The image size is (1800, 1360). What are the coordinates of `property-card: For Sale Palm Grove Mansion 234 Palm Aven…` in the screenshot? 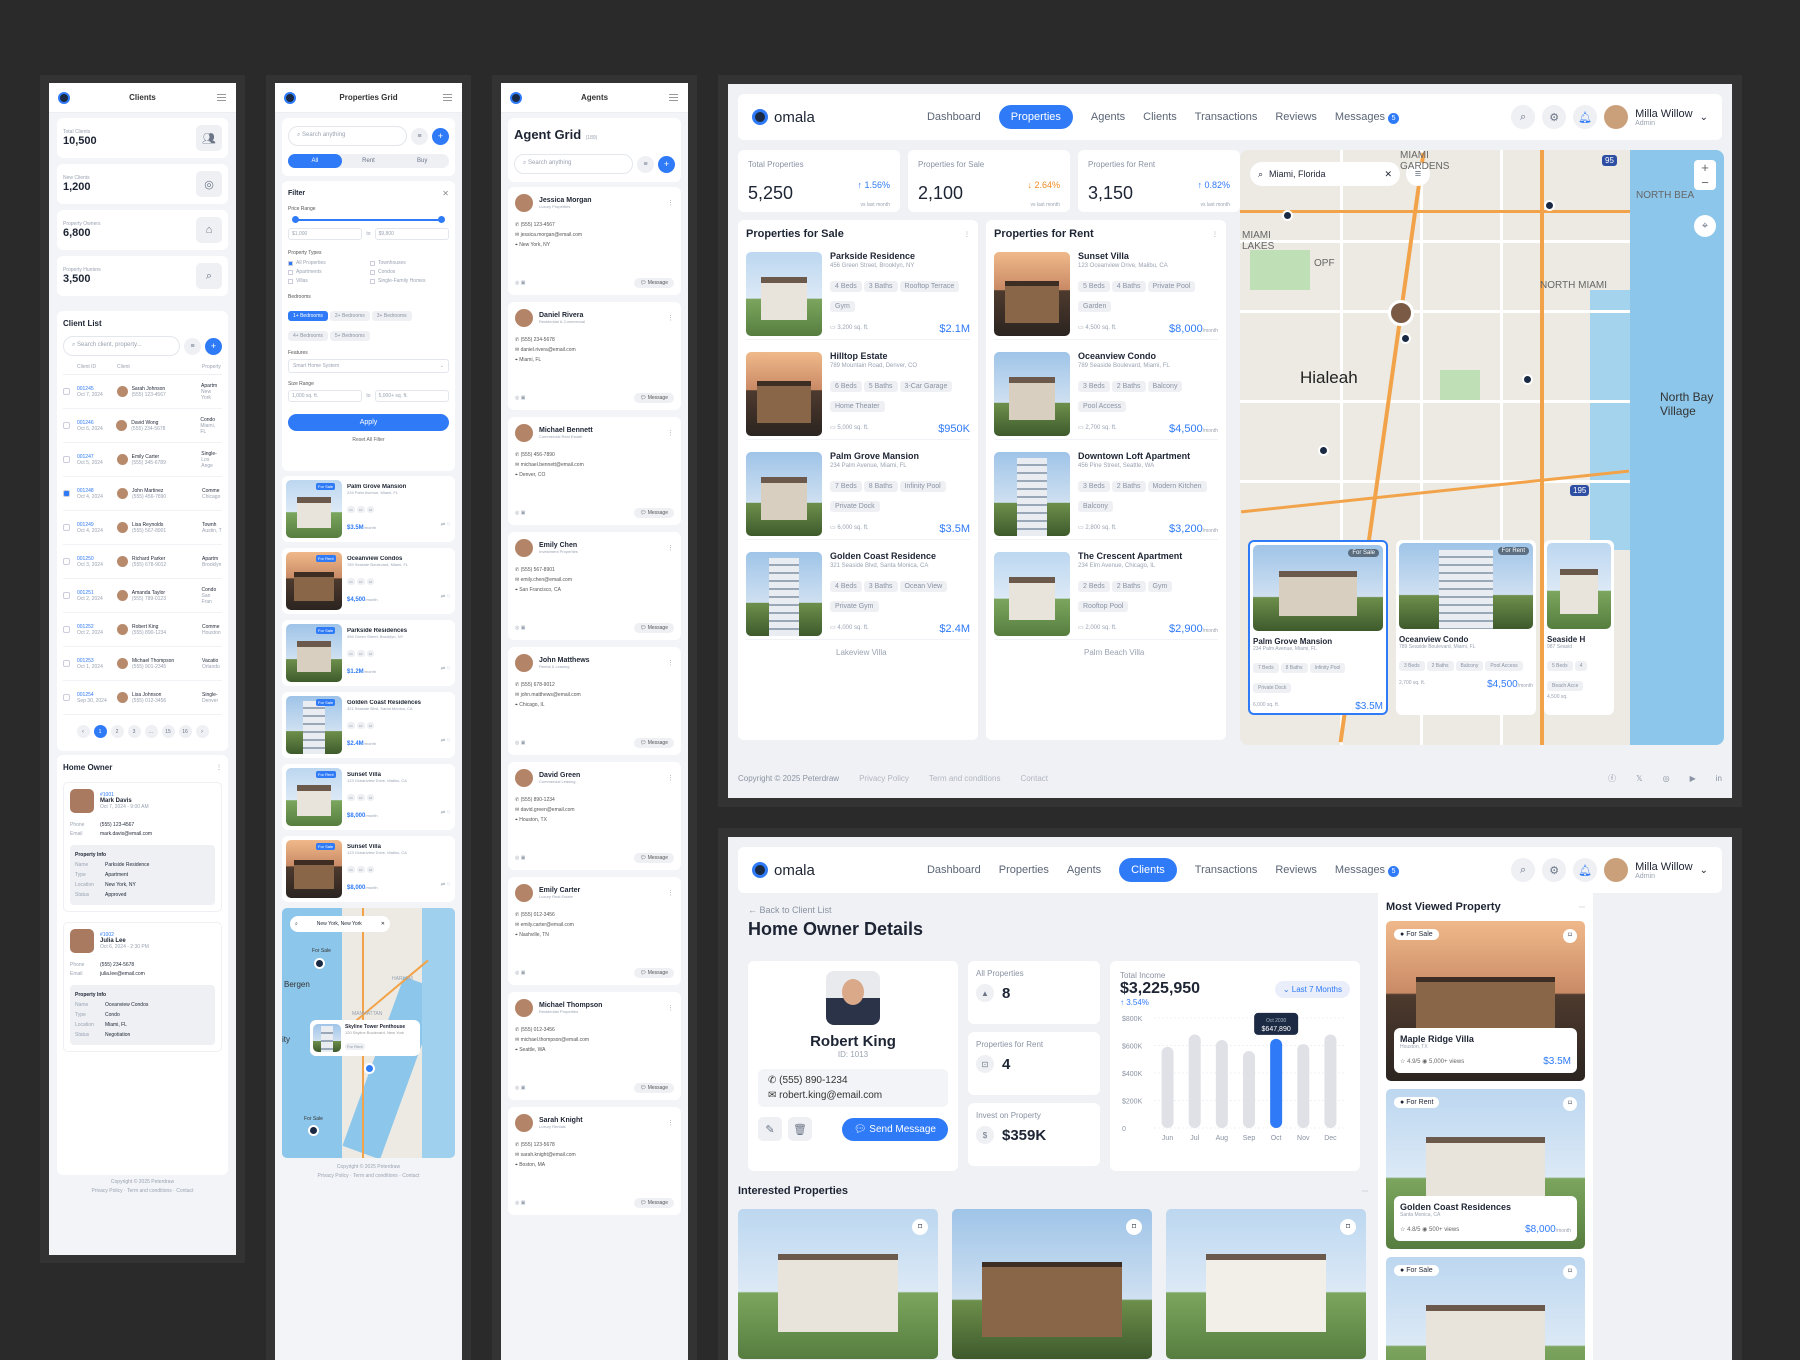 It's located at (368, 509).